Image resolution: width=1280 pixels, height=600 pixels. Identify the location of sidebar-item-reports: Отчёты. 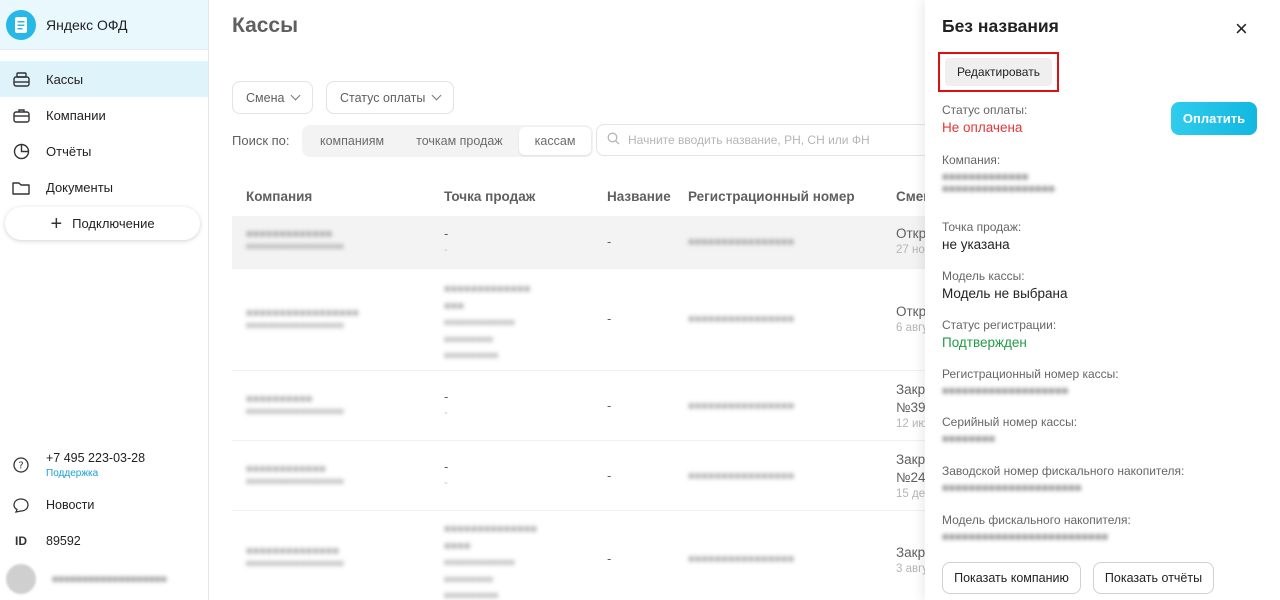
(104, 151).